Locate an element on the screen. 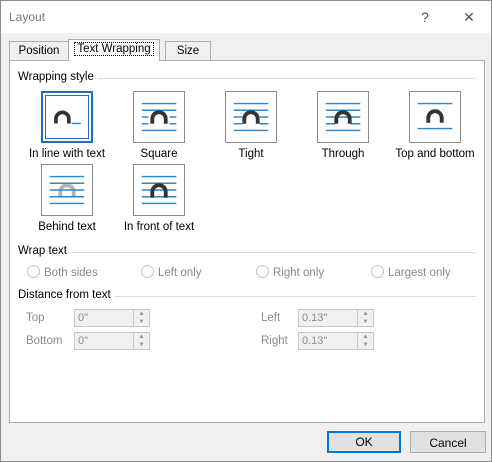 The width and height of the screenshot is (492, 462). tab-size: Size is located at coordinates (188, 50).